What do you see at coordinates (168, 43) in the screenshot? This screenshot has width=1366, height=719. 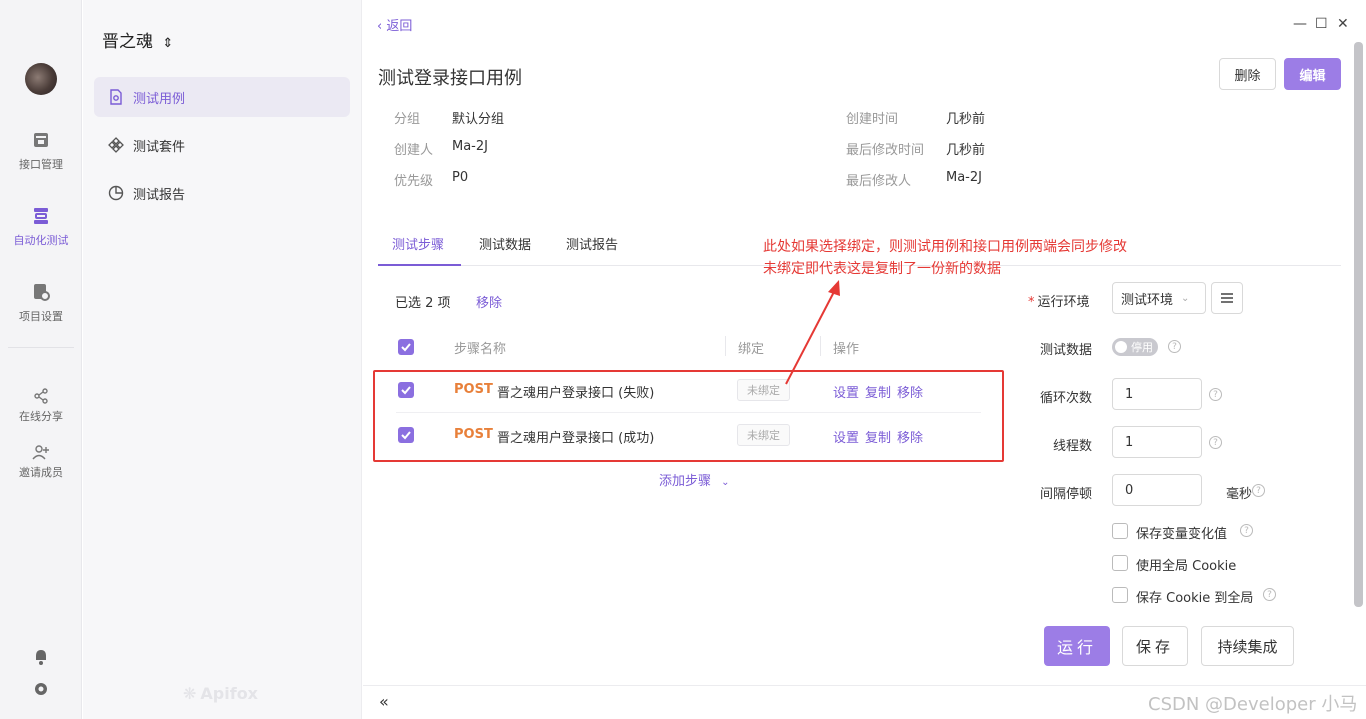 I see `chevron-updown-icon: ⇕` at bounding box center [168, 43].